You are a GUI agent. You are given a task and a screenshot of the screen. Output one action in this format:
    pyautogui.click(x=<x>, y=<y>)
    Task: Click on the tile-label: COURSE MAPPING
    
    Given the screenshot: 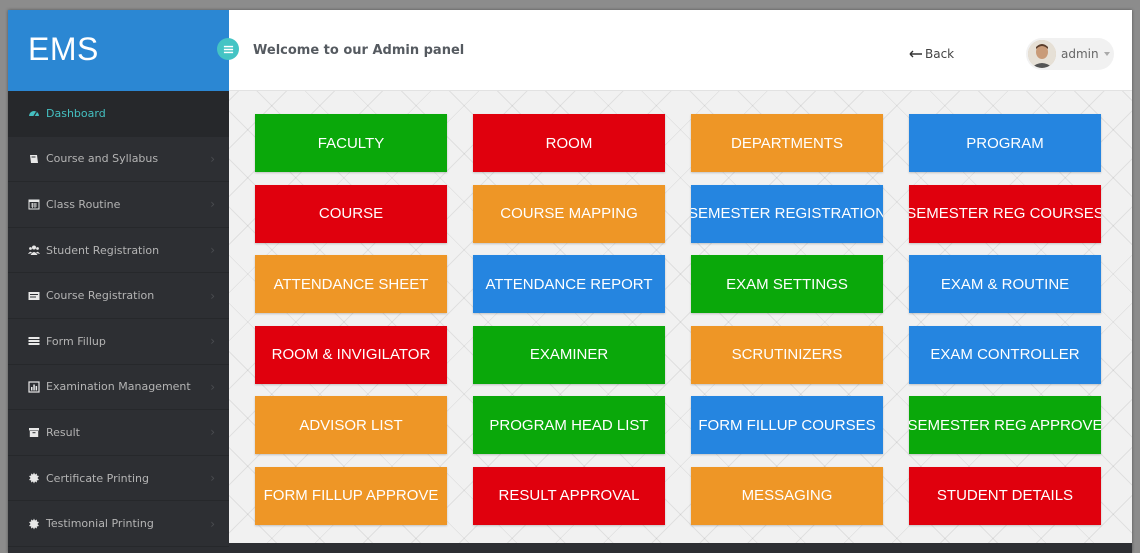 What is the action you would take?
    pyautogui.click(x=569, y=213)
    